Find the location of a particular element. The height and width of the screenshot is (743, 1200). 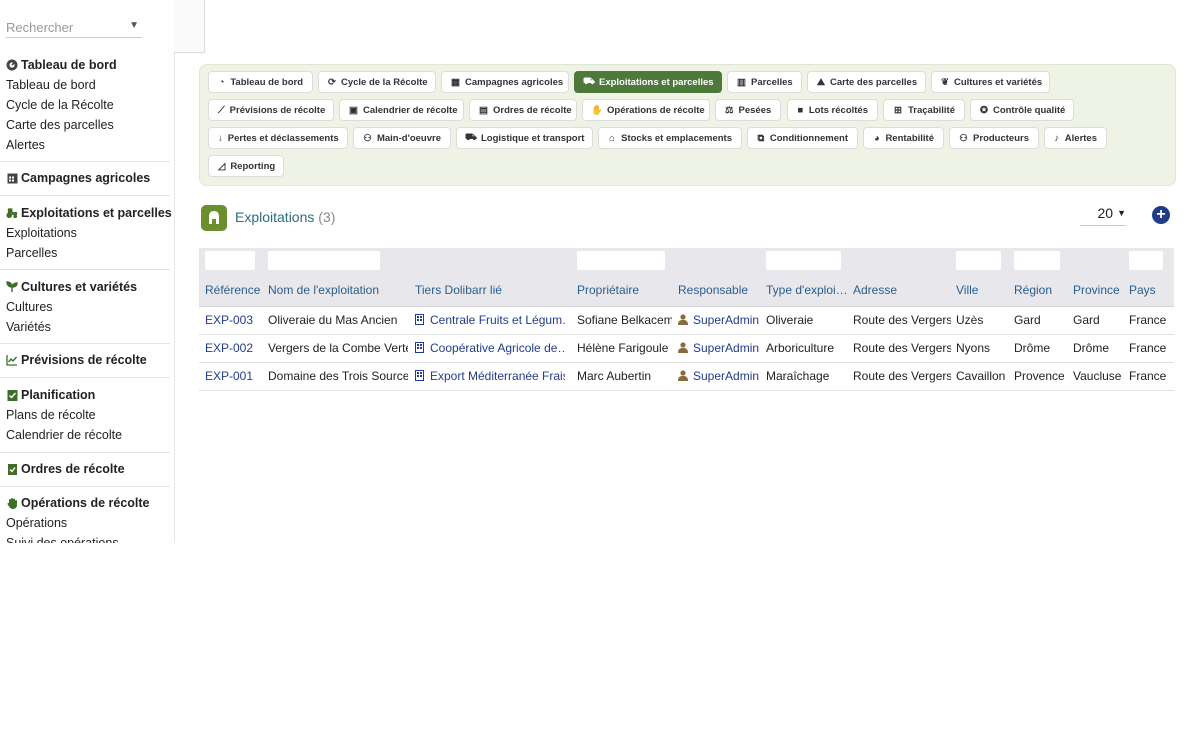

nav-button-17: ⛟ Logistique et transport is located at coordinates (524, 138).